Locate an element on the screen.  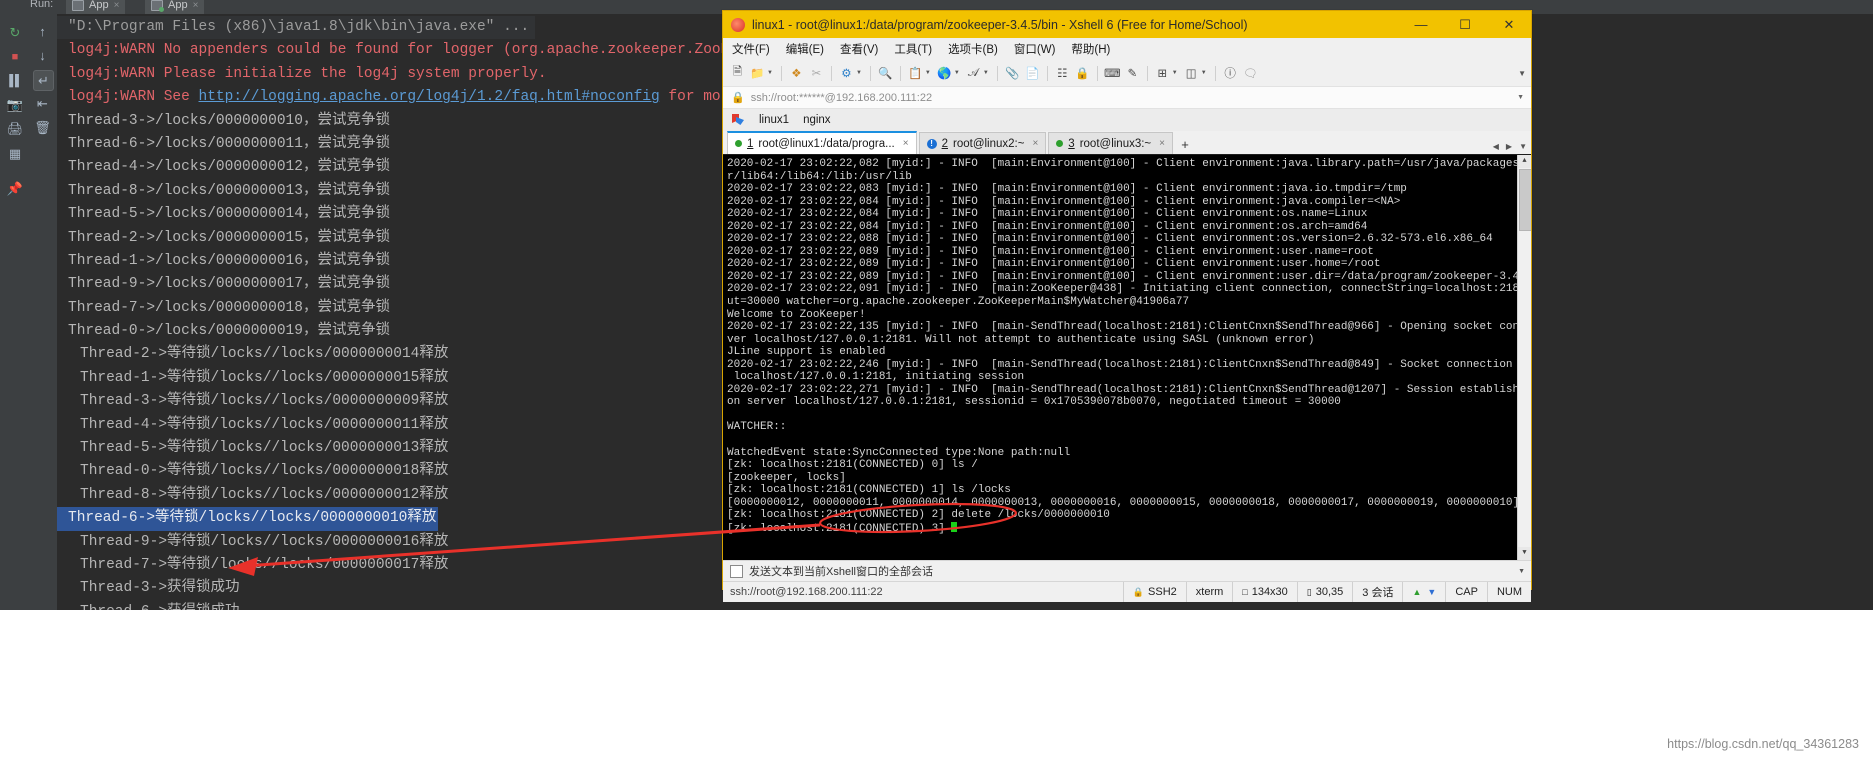
menu-item-6: 帮助(H) is located at coordinates (1090, 49).